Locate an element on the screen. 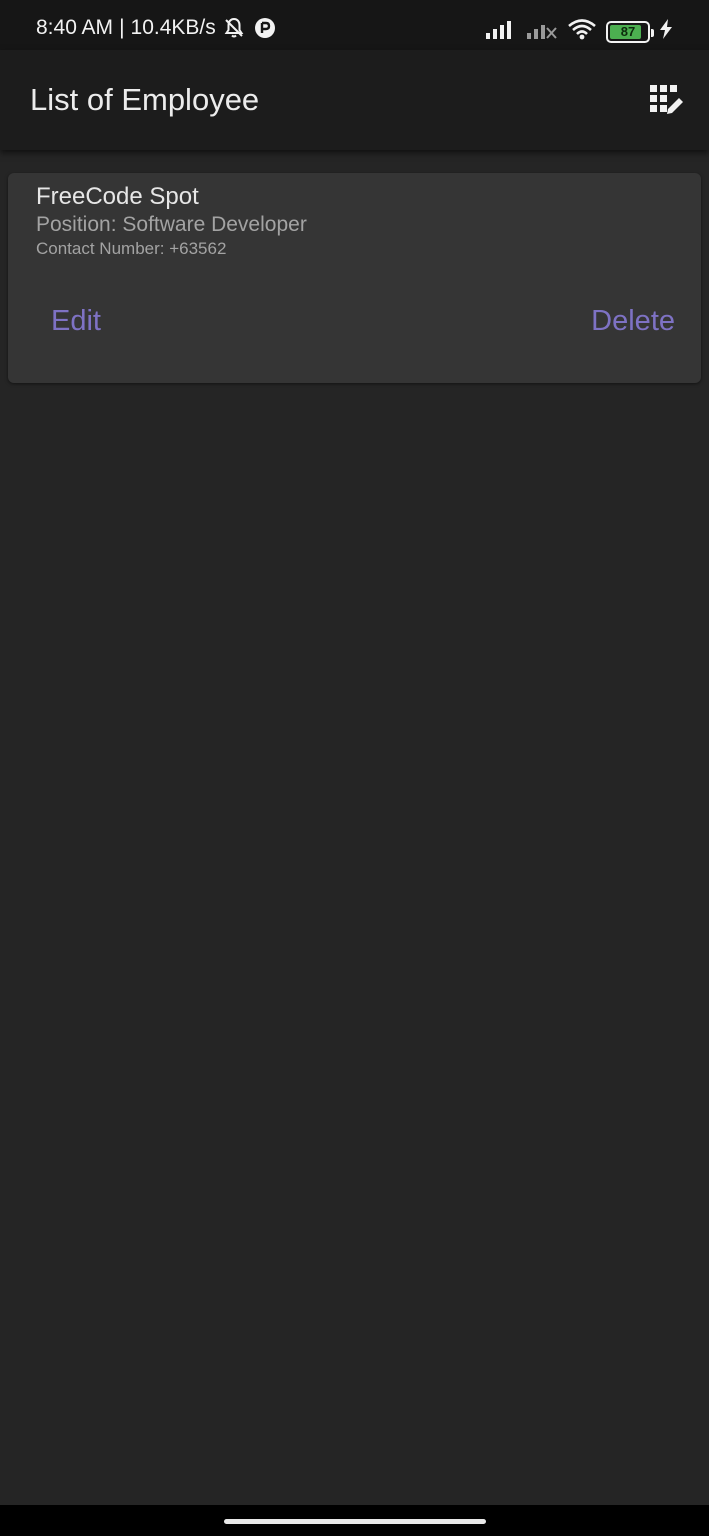  grid-edit-button is located at coordinates (666, 101).